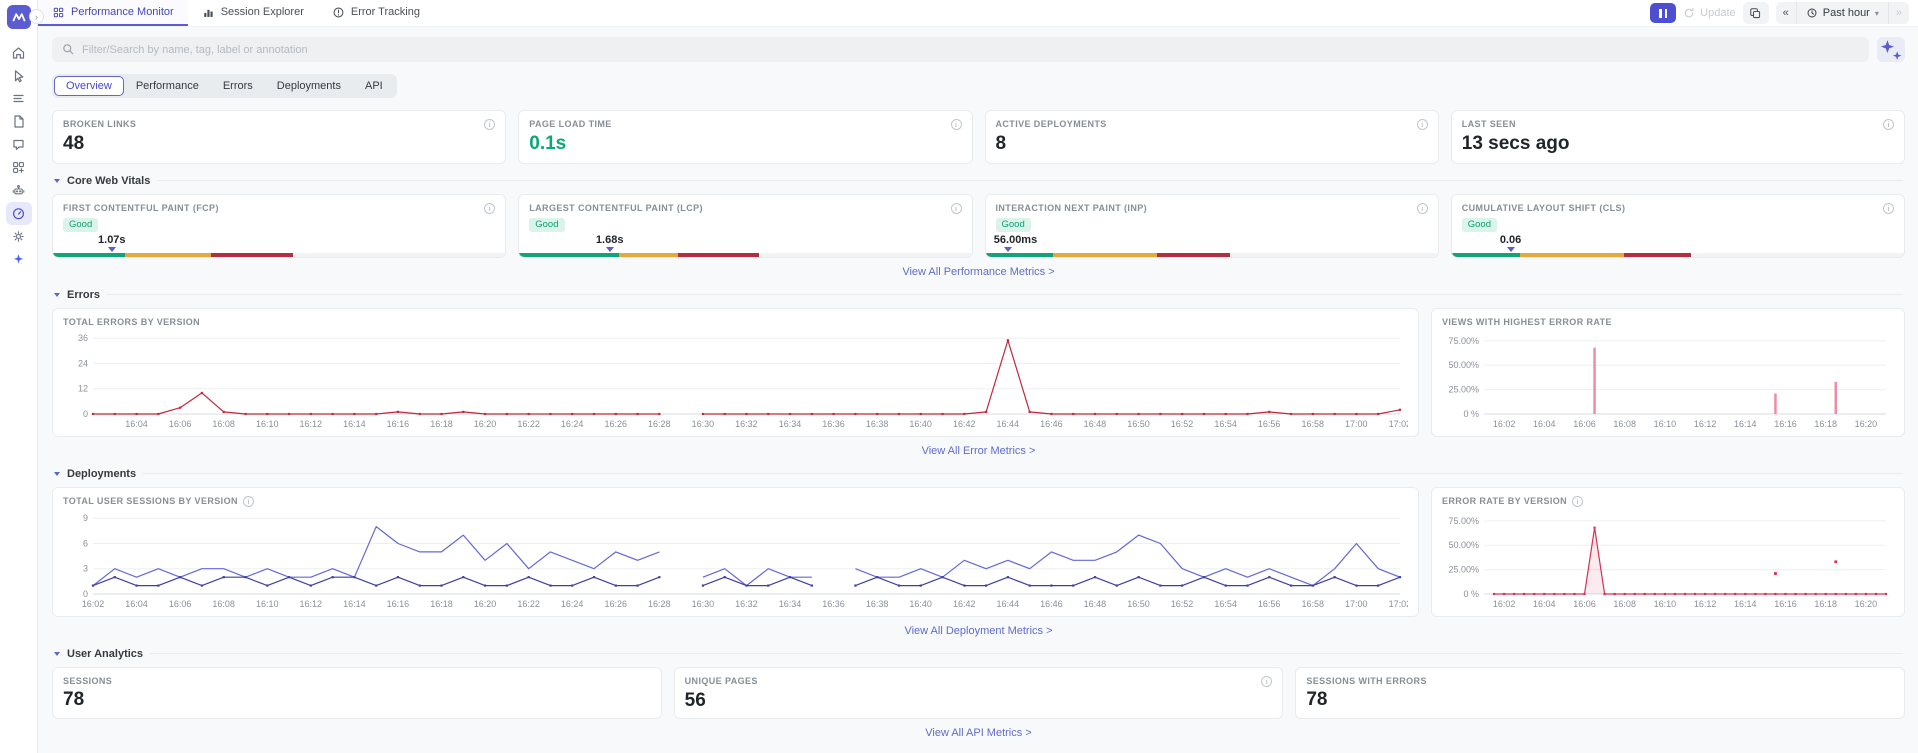 The height and width of the screenshot is (753, 1918). What do you see at coordinates (132, 321) in the screenshot?
I see `chart-title: TOTAL ERRORS BY VERSION` at bounding box center [132, 321].